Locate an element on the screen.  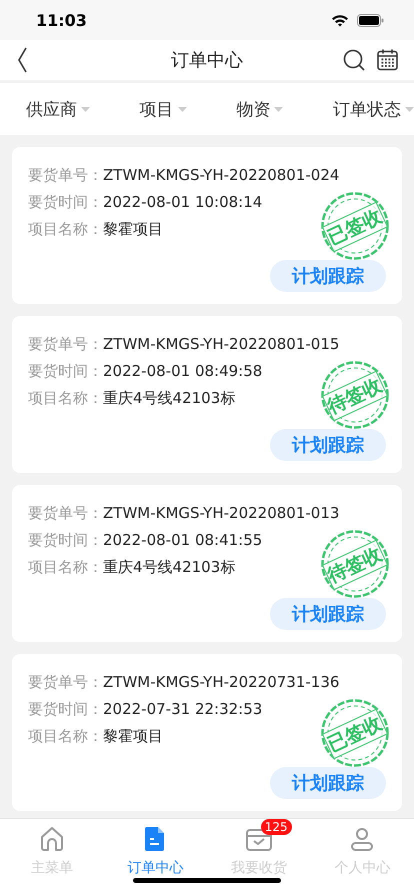
field-value: ZTWM-KMGS-YH-20220801-013 is located at coordinates (221, 513).